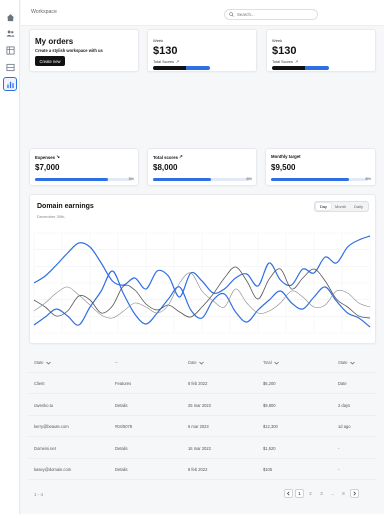 The width and height of the screenshot is (384, 514). What do you see at coordinates (299, 493) in the screenshot?
I see `page-1-button: 1` at bounding box center [299, 493].